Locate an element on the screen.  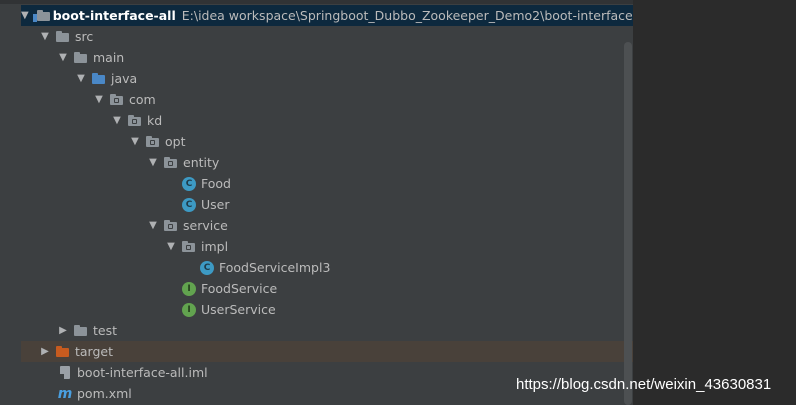
tree-item-label: Food is located at coordinates (216, 183).